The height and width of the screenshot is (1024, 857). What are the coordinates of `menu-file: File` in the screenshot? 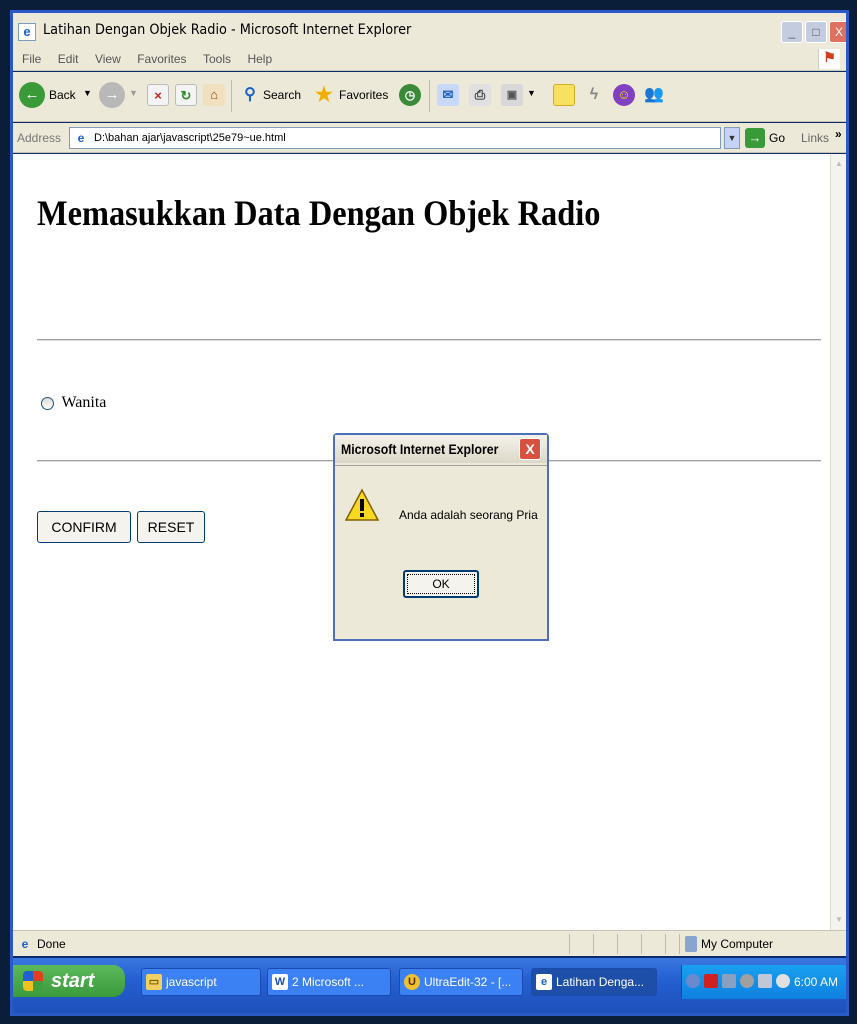 It's located at (31, 59).